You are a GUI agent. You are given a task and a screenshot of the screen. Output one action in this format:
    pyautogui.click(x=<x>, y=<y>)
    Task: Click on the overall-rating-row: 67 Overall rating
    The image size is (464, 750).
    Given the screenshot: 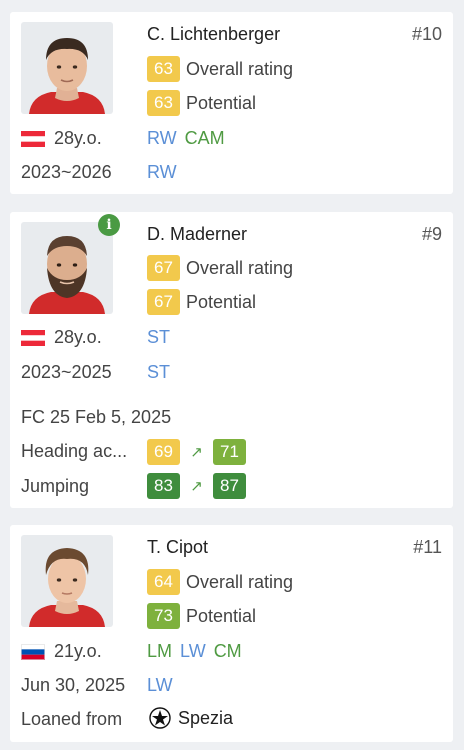 What is the action you would take?
    pyautogui.click(x=220, y=268)
    